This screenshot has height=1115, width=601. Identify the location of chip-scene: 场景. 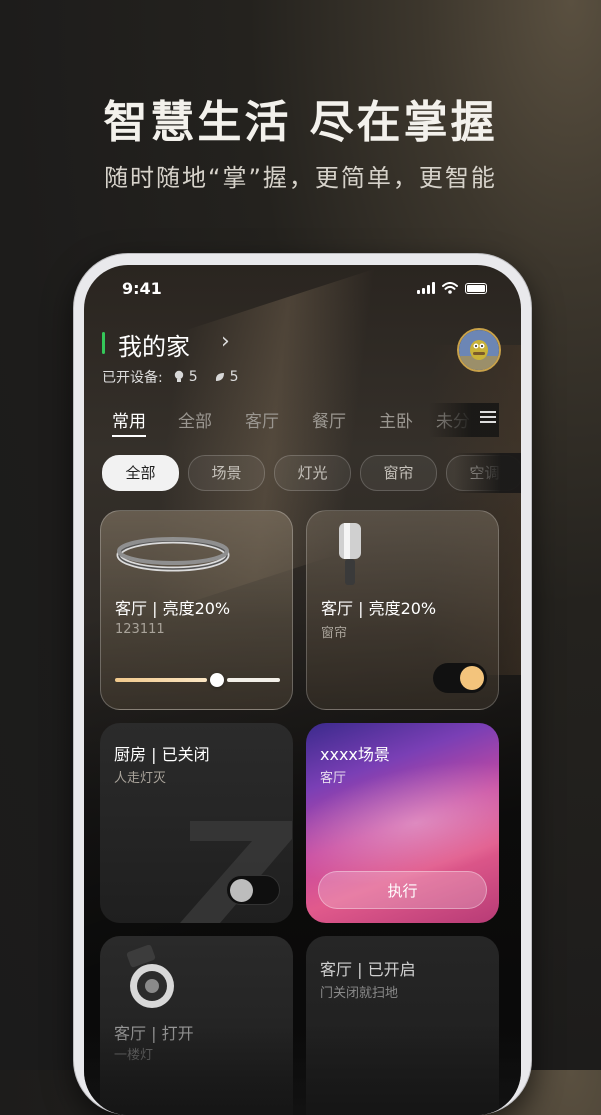
(226, 473).